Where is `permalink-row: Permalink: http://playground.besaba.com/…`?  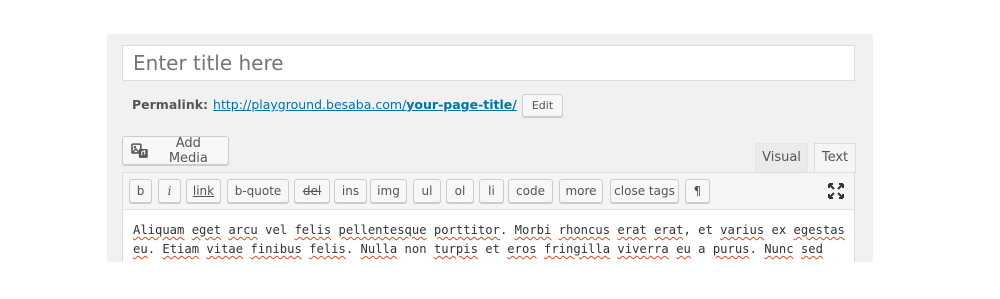
permalink-row: Permalink: http://playground.besaba.com/… is located at coordinates (348, 105).